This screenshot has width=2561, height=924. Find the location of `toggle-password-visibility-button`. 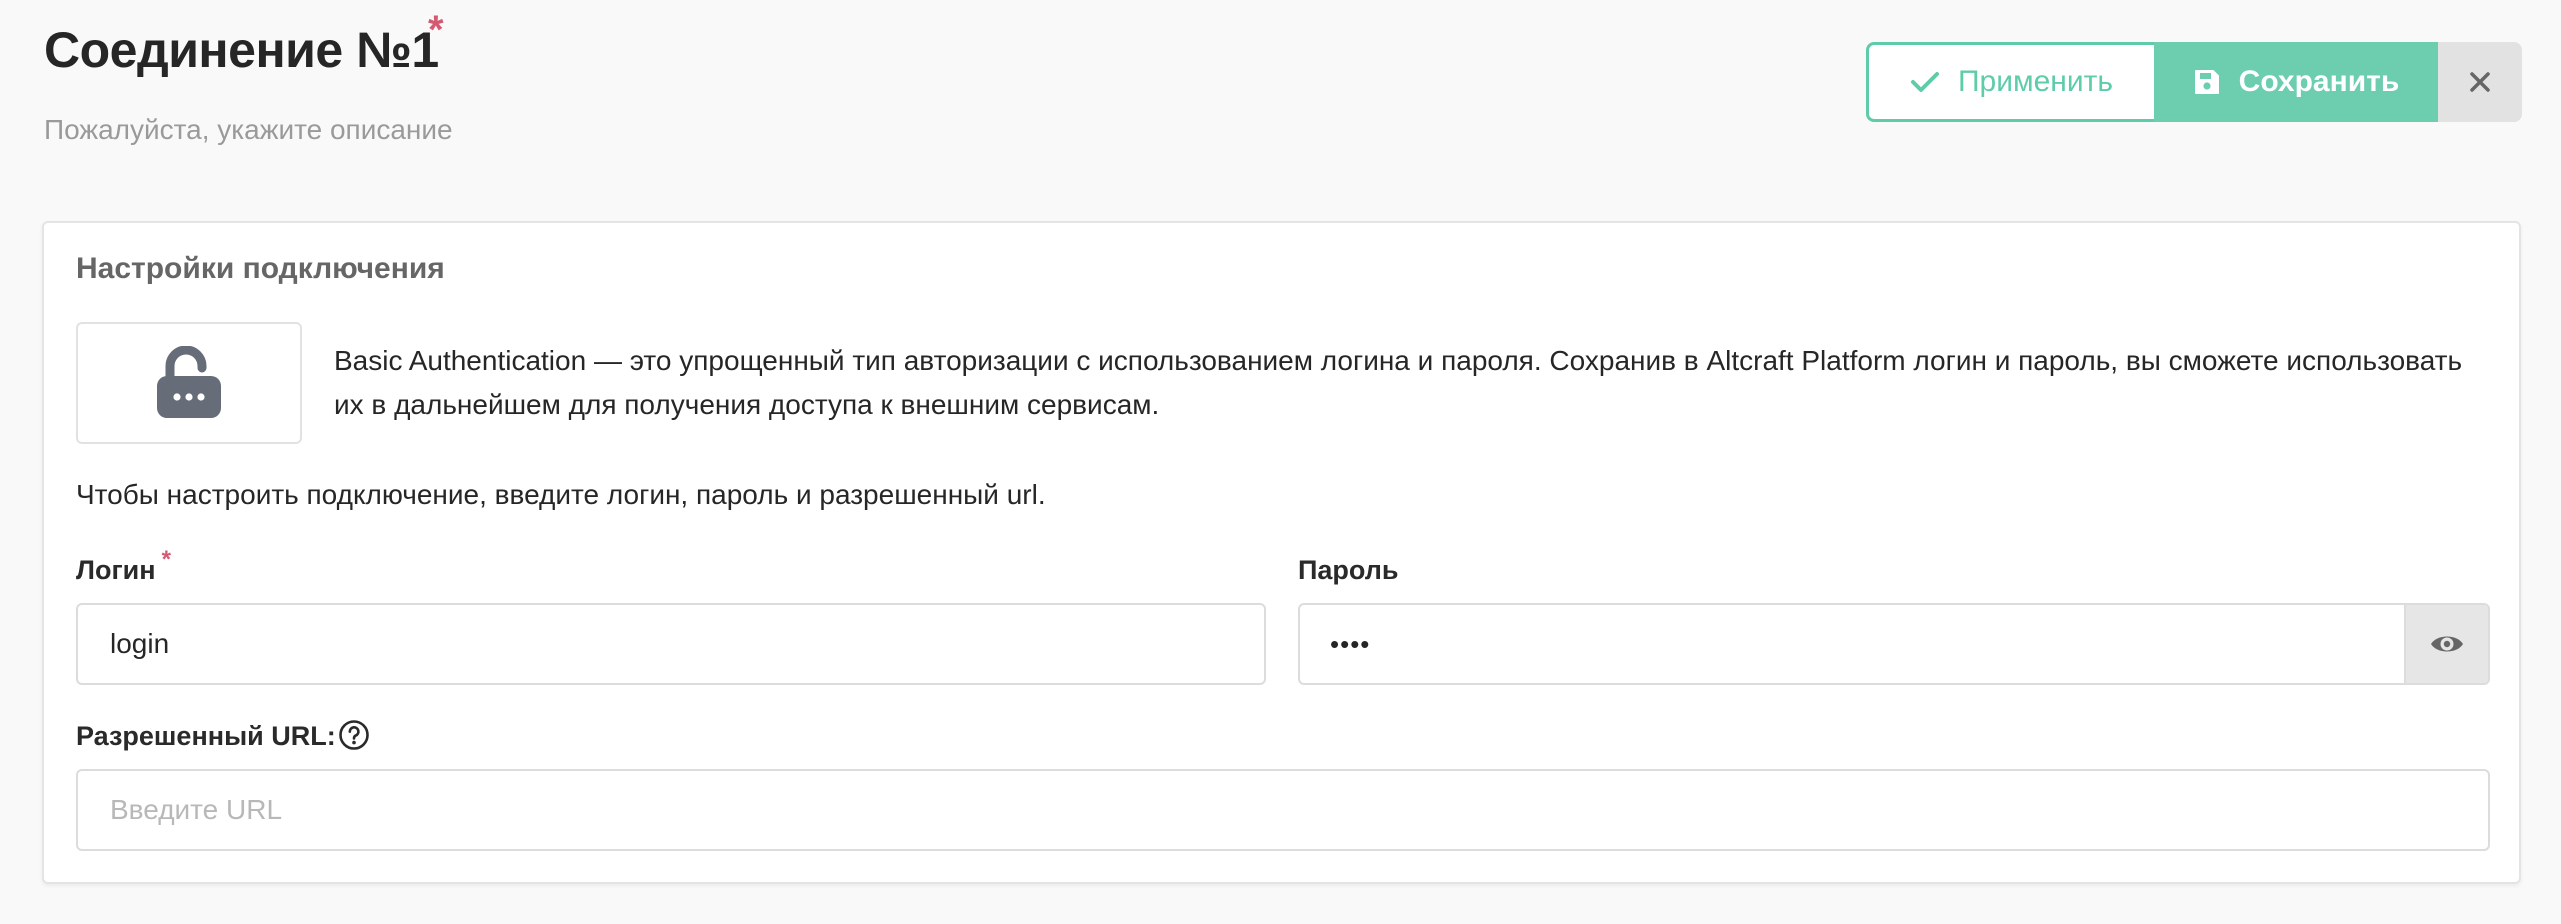

toggle-password-visibility-button is located at coordinates (2446, 644).